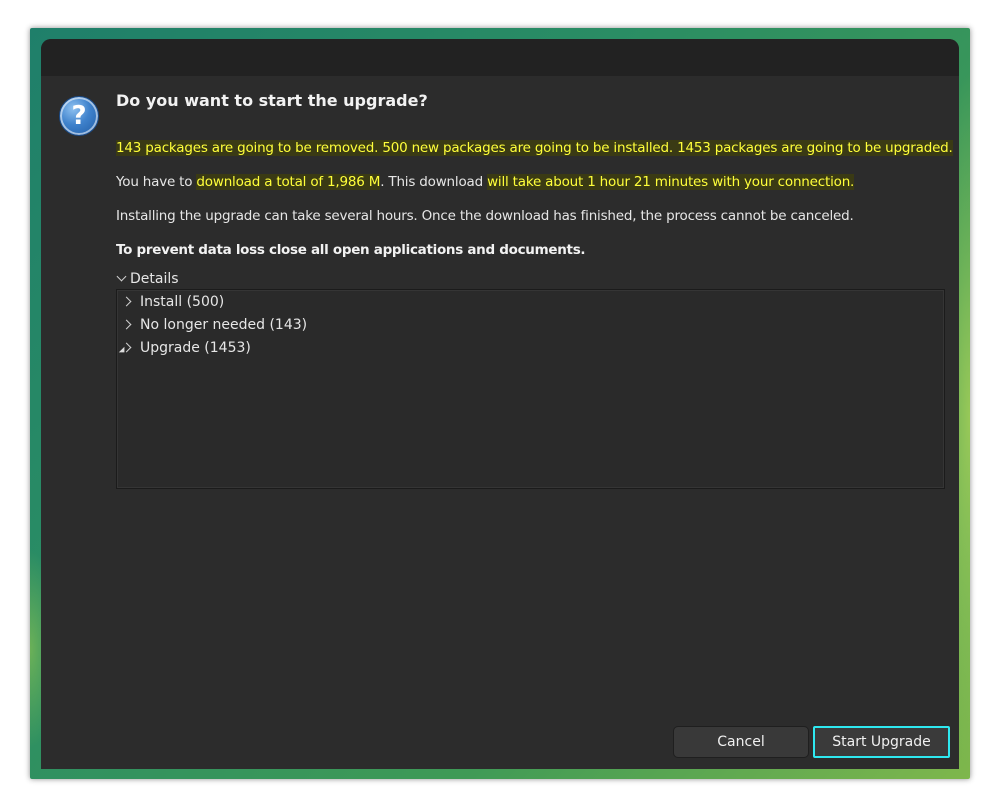  Describe the element at coordinates (434, 182) in the screenshot. I see `download-middle: . This download` at that location.